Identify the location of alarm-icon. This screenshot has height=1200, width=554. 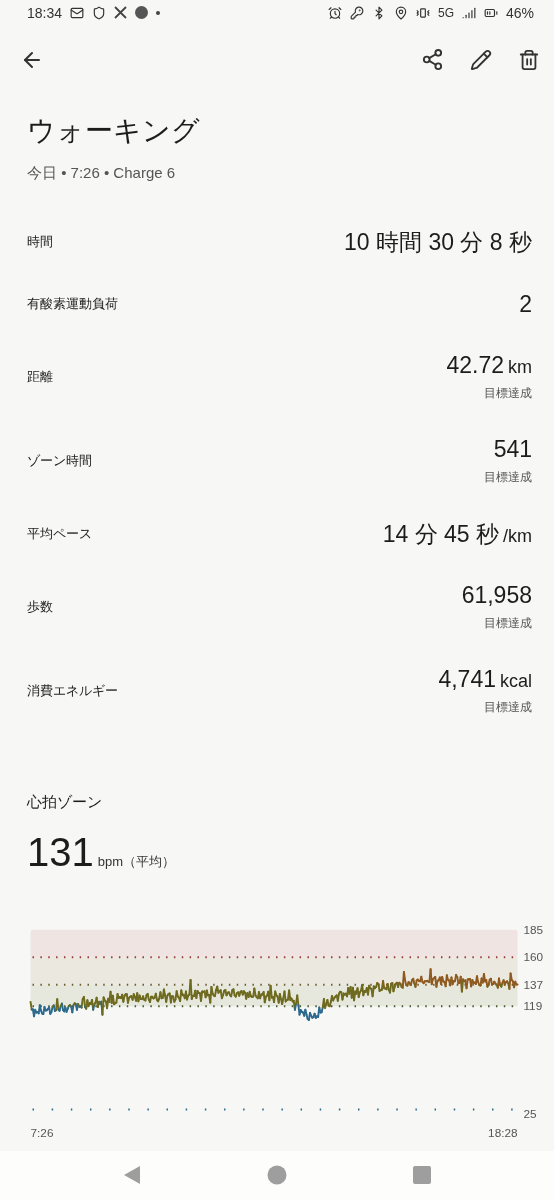
(334, 12).